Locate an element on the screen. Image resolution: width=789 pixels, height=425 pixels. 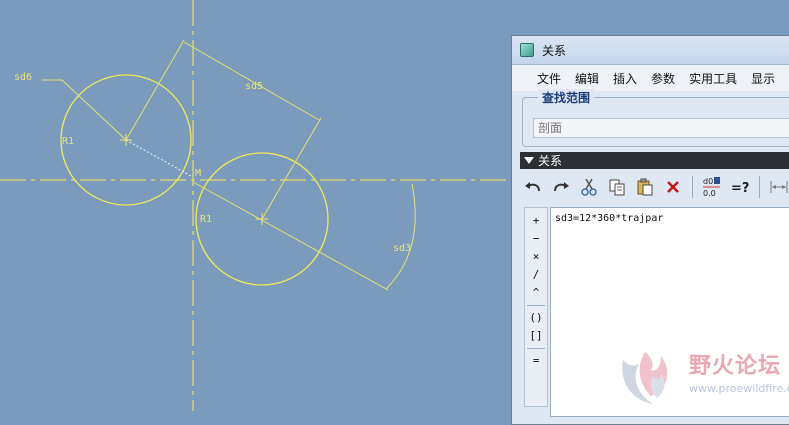
evaluate-button: d0 0.0 is located at coordinates (712, 187).